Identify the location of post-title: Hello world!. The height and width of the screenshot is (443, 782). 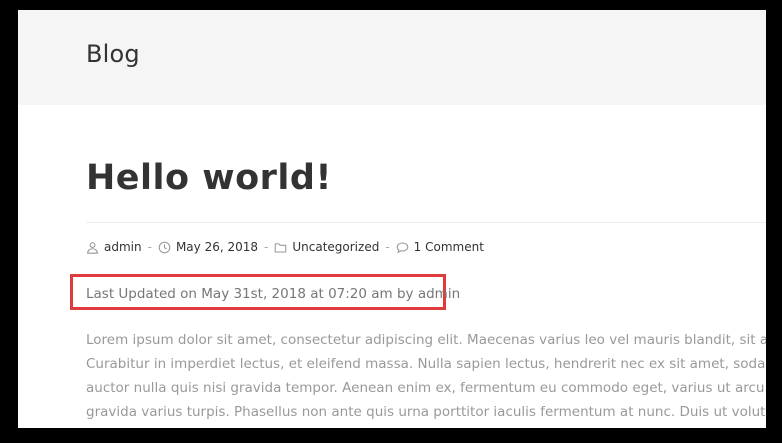
(209, 178).